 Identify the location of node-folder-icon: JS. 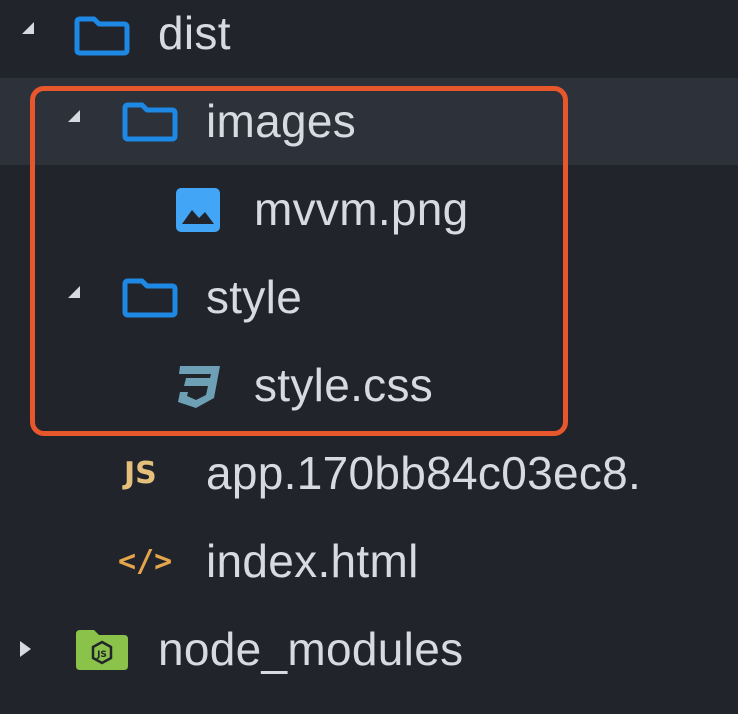
(102, 650).